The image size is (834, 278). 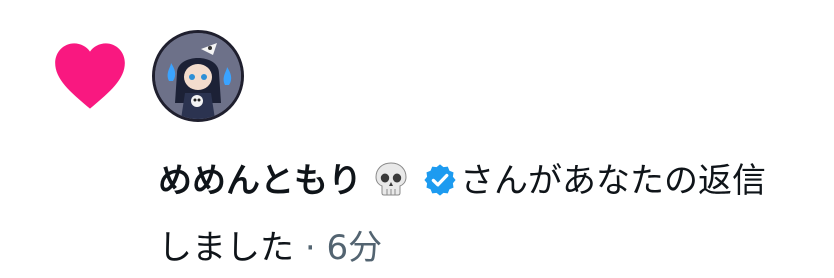 What do you see at coordinates (198, 76) in the screenshot?
I see `user-avatar` at bounding box center [198, 76].